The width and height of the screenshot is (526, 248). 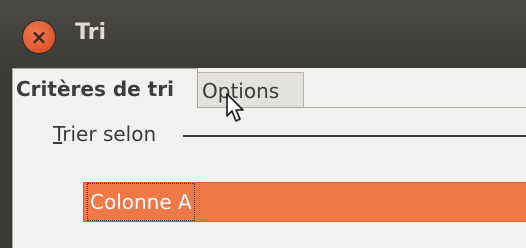 What do you see at coordinates (304, 202) in the screenshot?
I see `sort-key-select: Colonne A` at bounding box center [304, 202].